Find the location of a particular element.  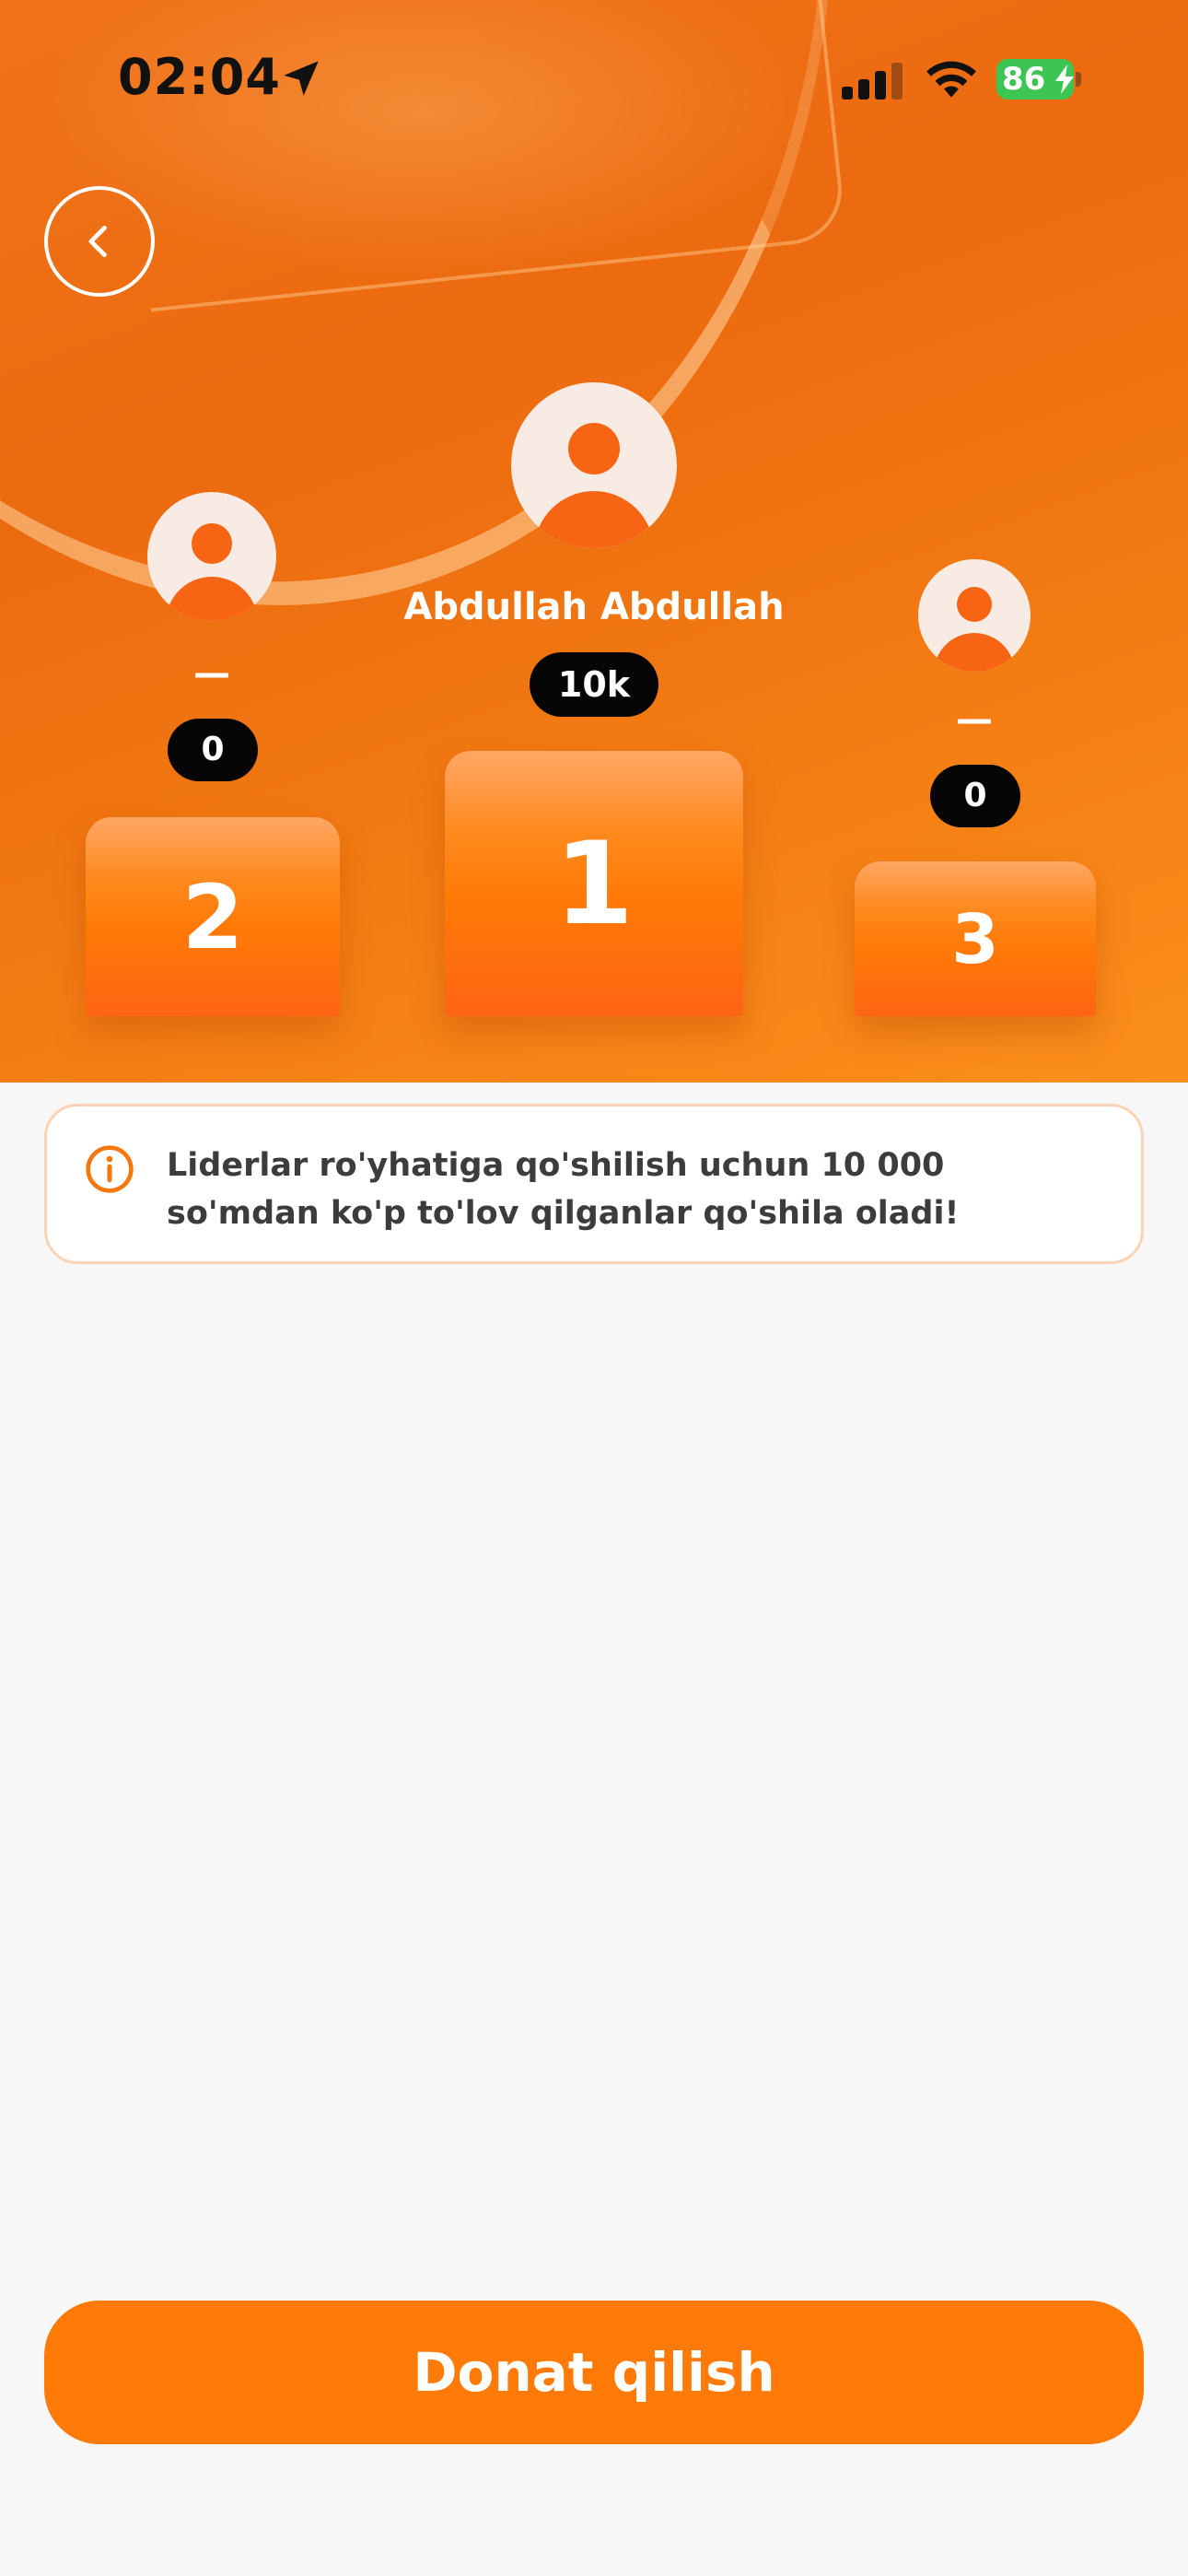

rank-2-avatar is located at coordinates (211, 556).